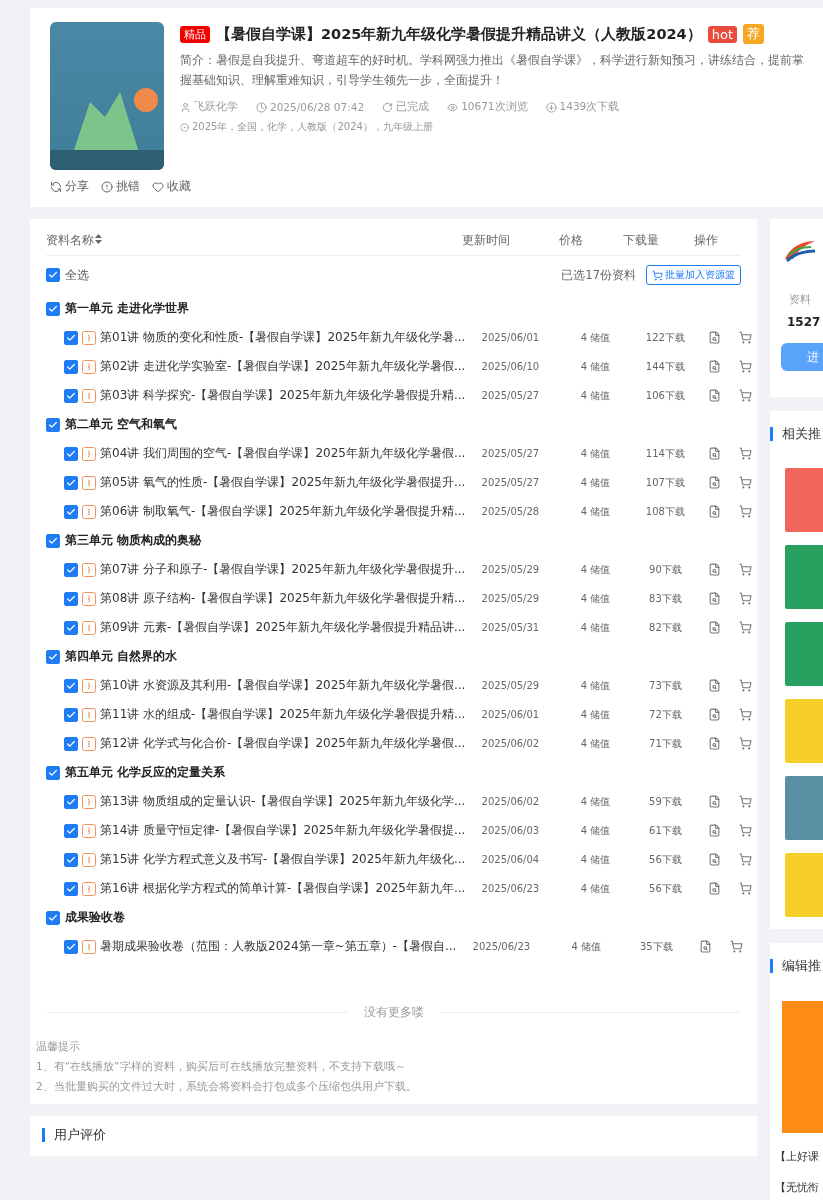 The height and width of the screenshot is (1200, 823). What do you see at coordinates (98, 238) in the screenshot?
I see `sort-icon` at bounding box center [98, 238].